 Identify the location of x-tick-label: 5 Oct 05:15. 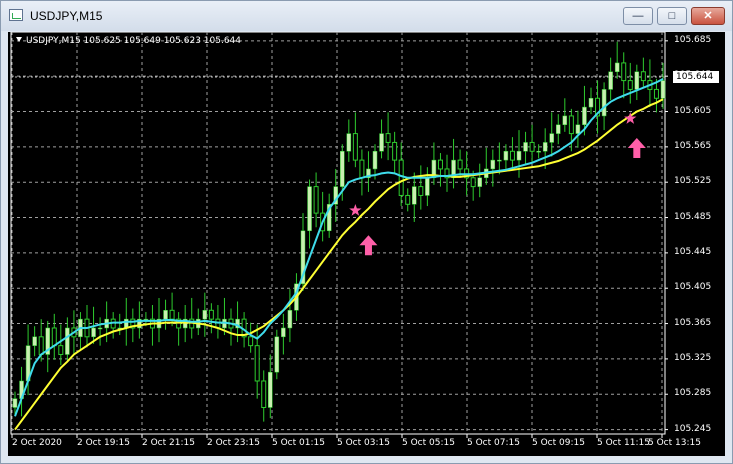
(428, 443).